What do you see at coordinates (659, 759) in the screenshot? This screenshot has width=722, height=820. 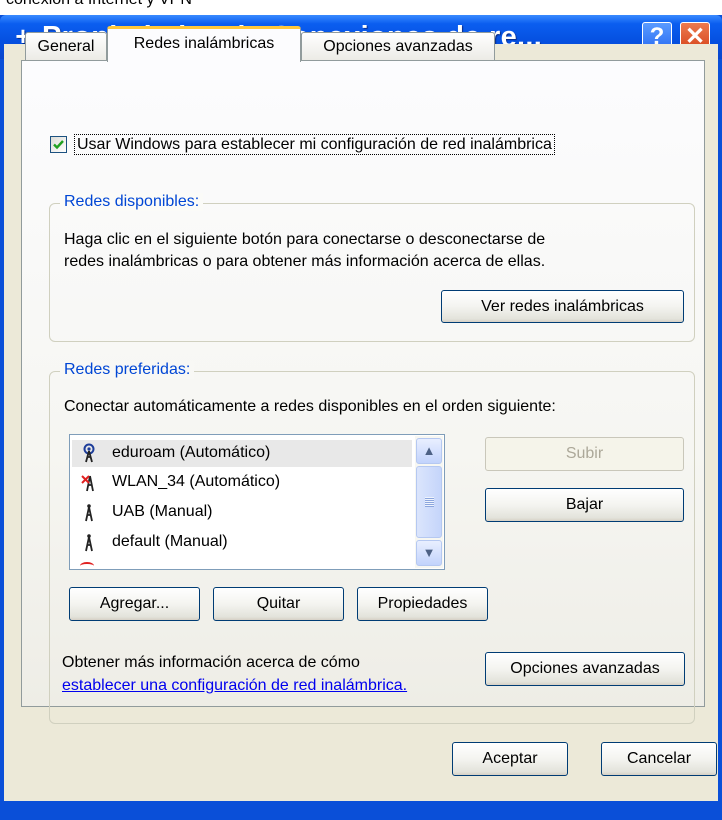 I see `cancel-button: Cancelar` at bounding box center [659, 759].